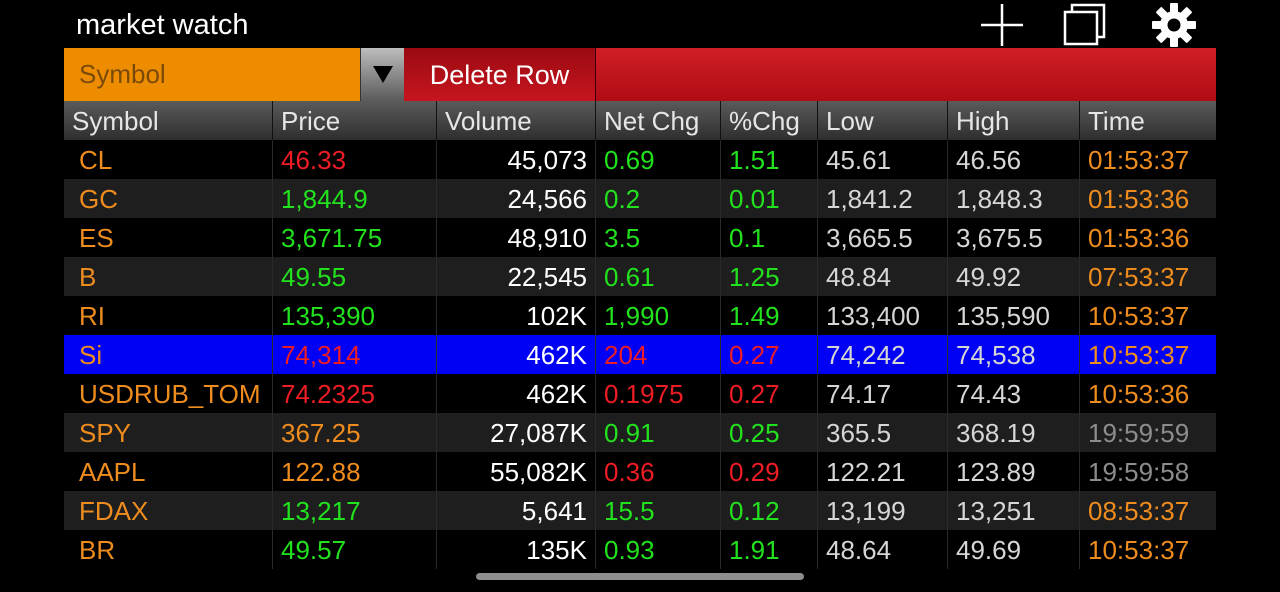 This screenshot has height=592, width=1280. Describe the element at coordinates (355, 393) in the screenshot. I see `cell-price: 74.2325` at that location.